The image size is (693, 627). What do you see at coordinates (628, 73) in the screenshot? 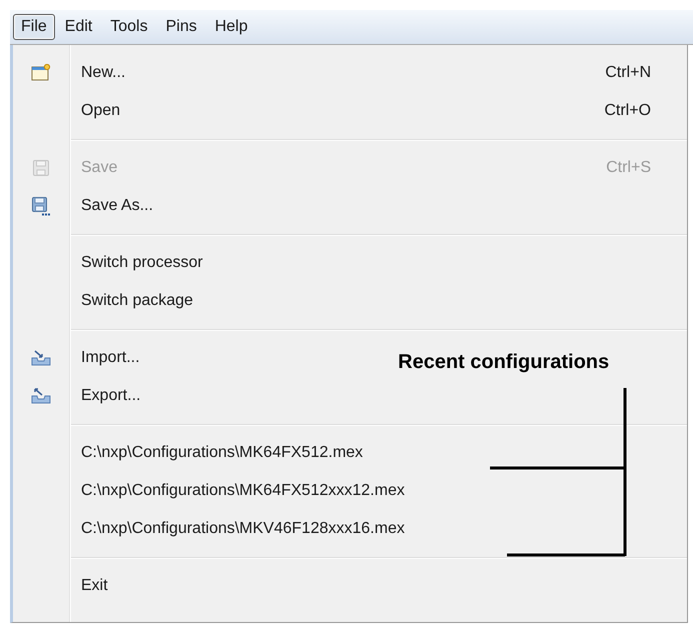
I see `shortcut-label: Ctrl+N` at bounding box center [628, 73].